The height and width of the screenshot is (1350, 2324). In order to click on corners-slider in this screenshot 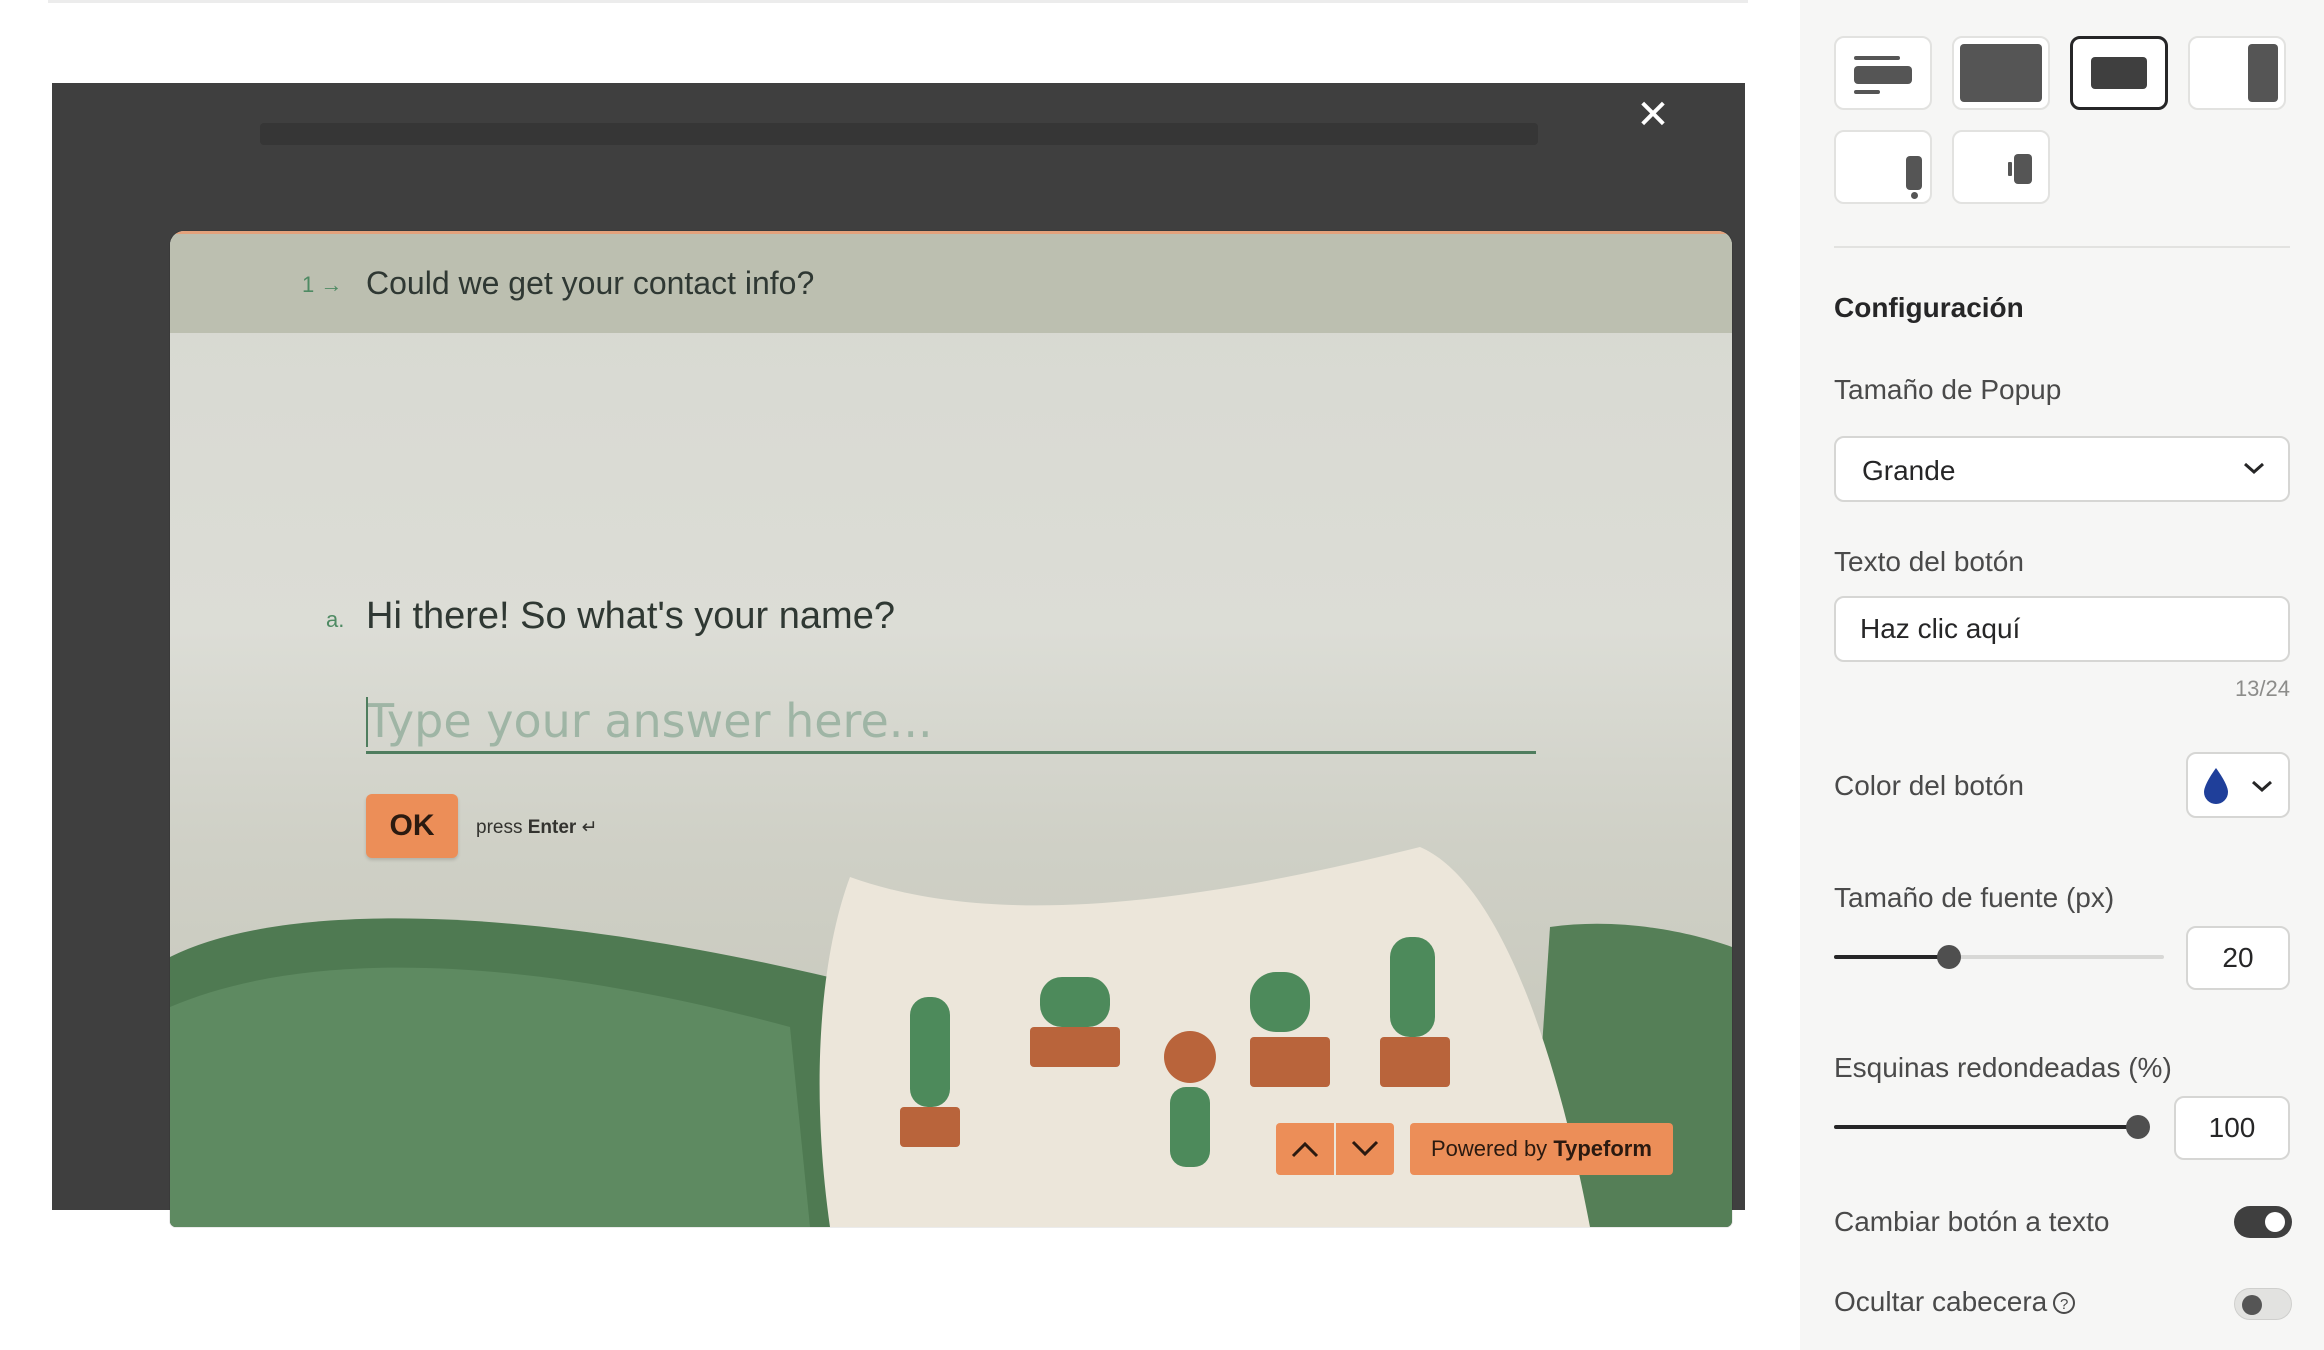, I will do `click(1992, 1127)`.